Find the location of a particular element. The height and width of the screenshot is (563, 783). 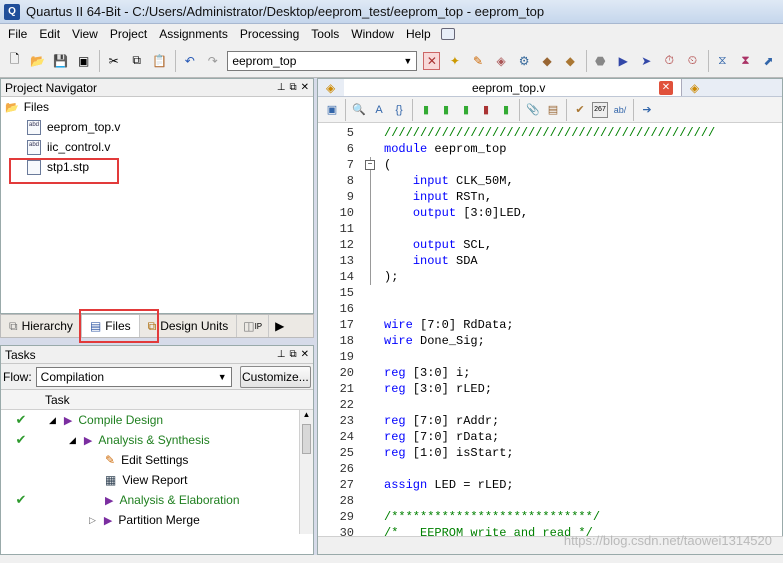

undo-icon: ↶ is located at coordinates (189, 61).